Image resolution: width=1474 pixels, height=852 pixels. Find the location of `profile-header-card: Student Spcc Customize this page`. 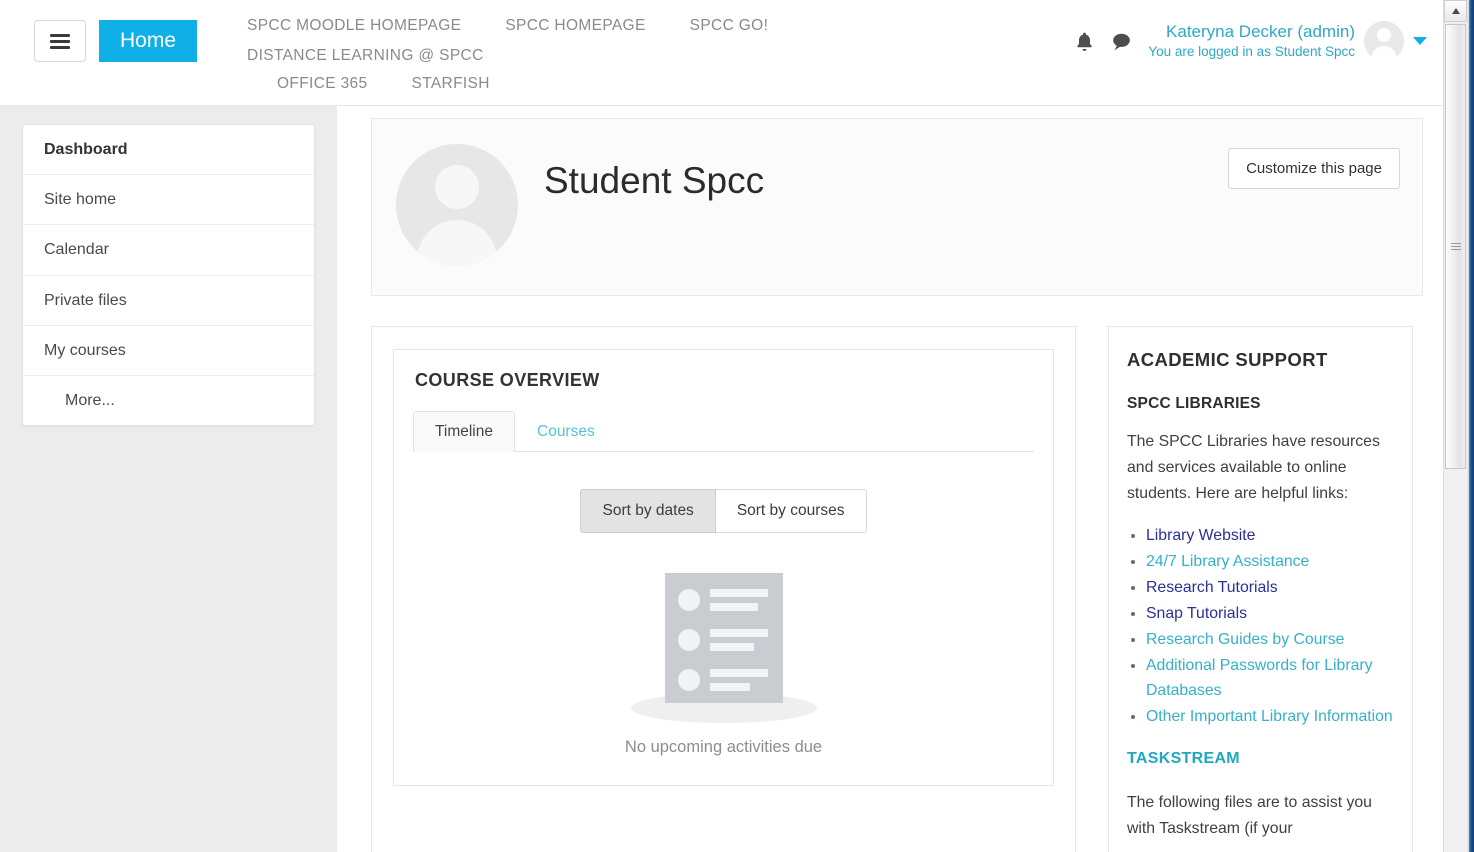

profile-header-card: Student Spcc Customize this page is located at coordinates (897, 207).